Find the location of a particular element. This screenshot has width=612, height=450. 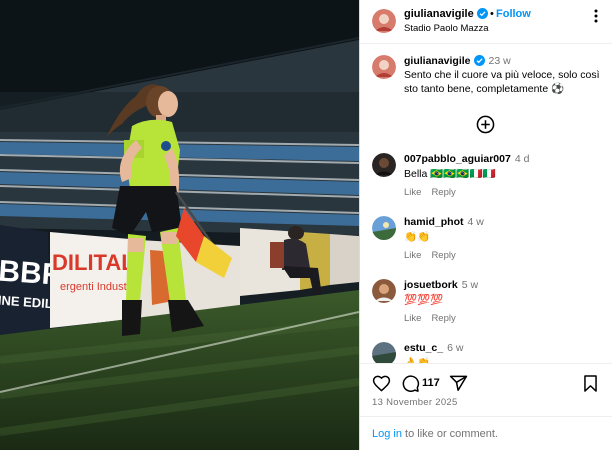

commenter-username-text: hamid_phot is located at coordinates (434, 222).